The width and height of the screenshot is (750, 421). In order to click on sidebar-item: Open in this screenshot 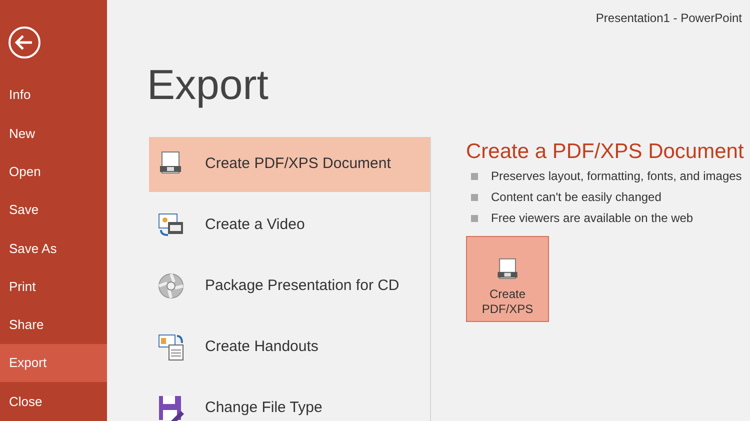, I will do `click(53, 171)`.